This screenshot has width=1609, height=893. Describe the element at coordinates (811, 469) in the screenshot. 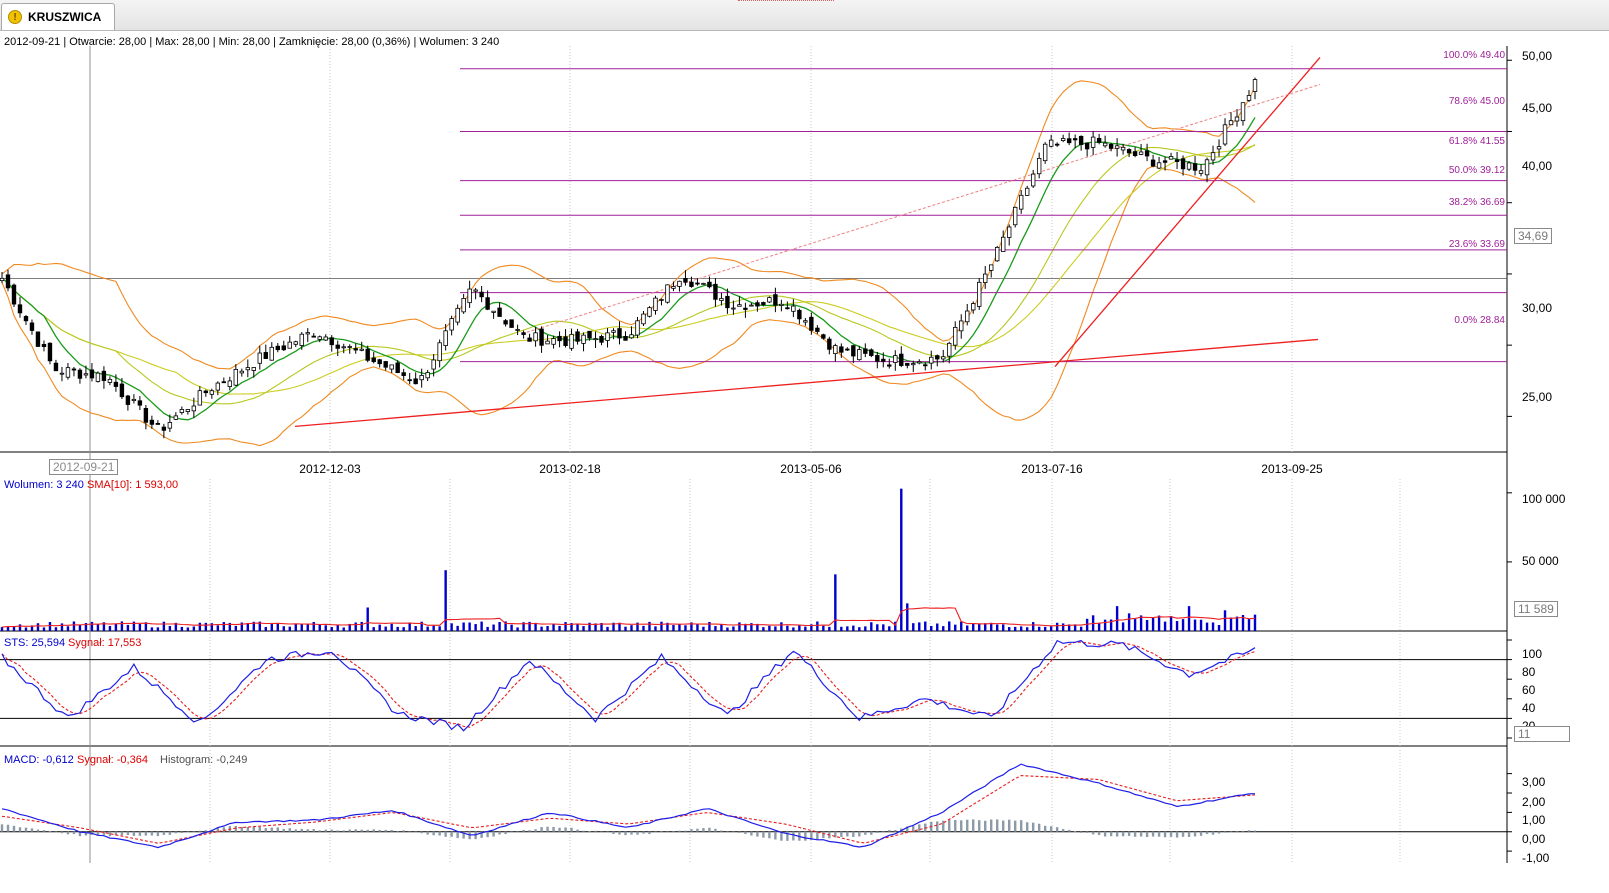

I see `x-axis-label: 2013-05-06` at that location.